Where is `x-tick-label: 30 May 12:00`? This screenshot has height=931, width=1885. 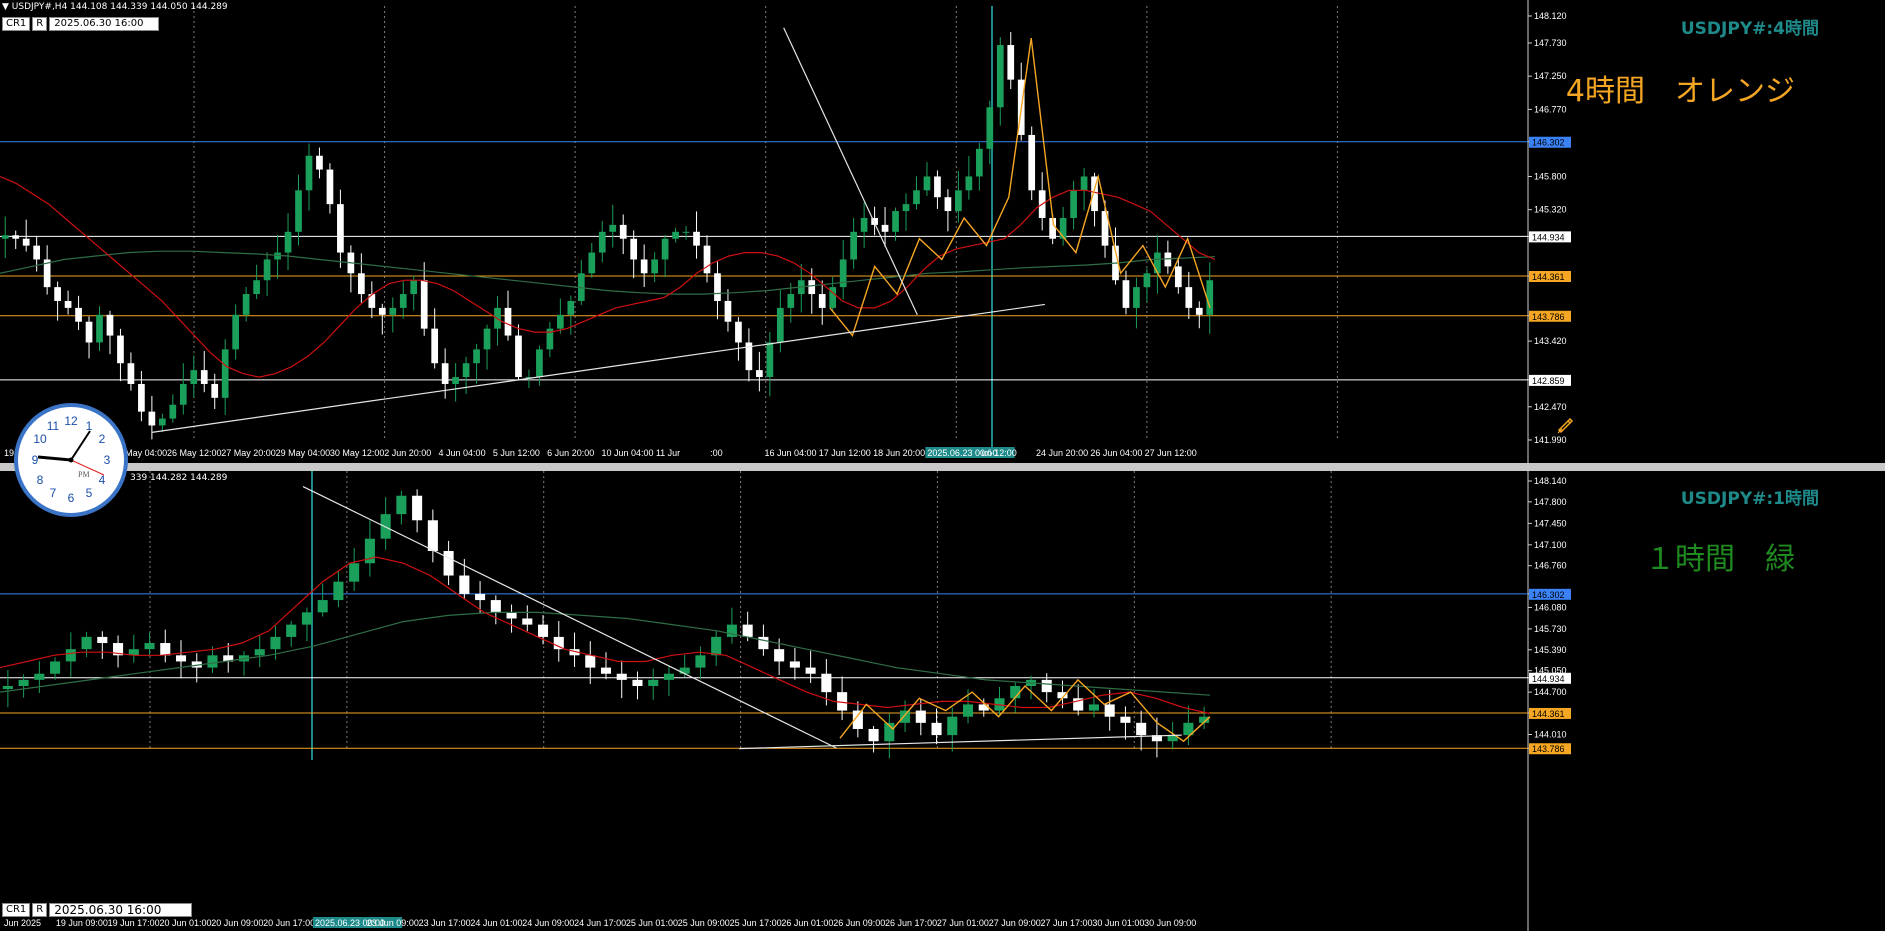
x-tick-label: 30 May 12:00 is located at coordinates (357, 453).